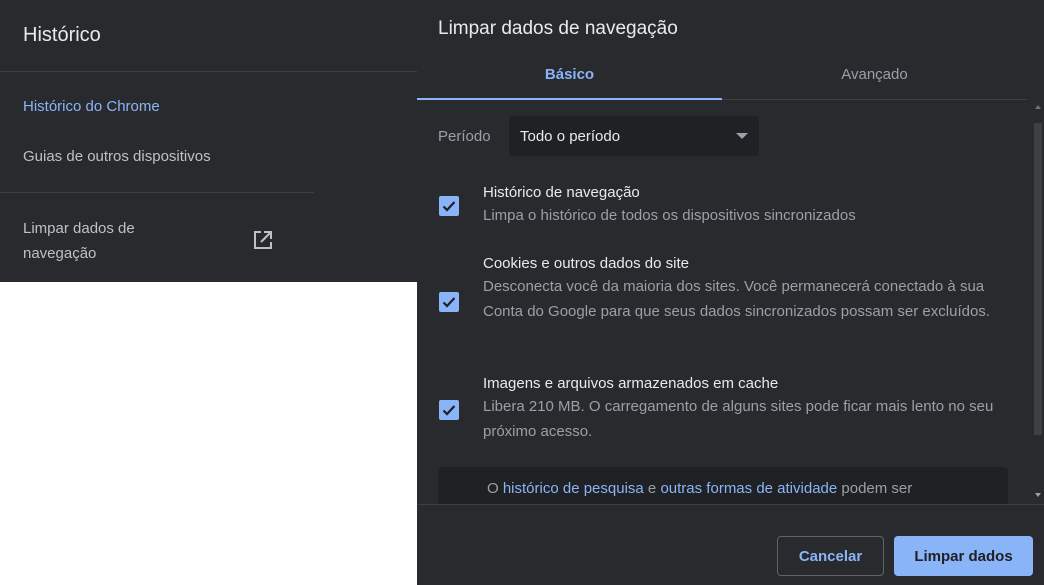 The image size is (1044, 585). I want to click on info-prefix: O, so click(495, 488).